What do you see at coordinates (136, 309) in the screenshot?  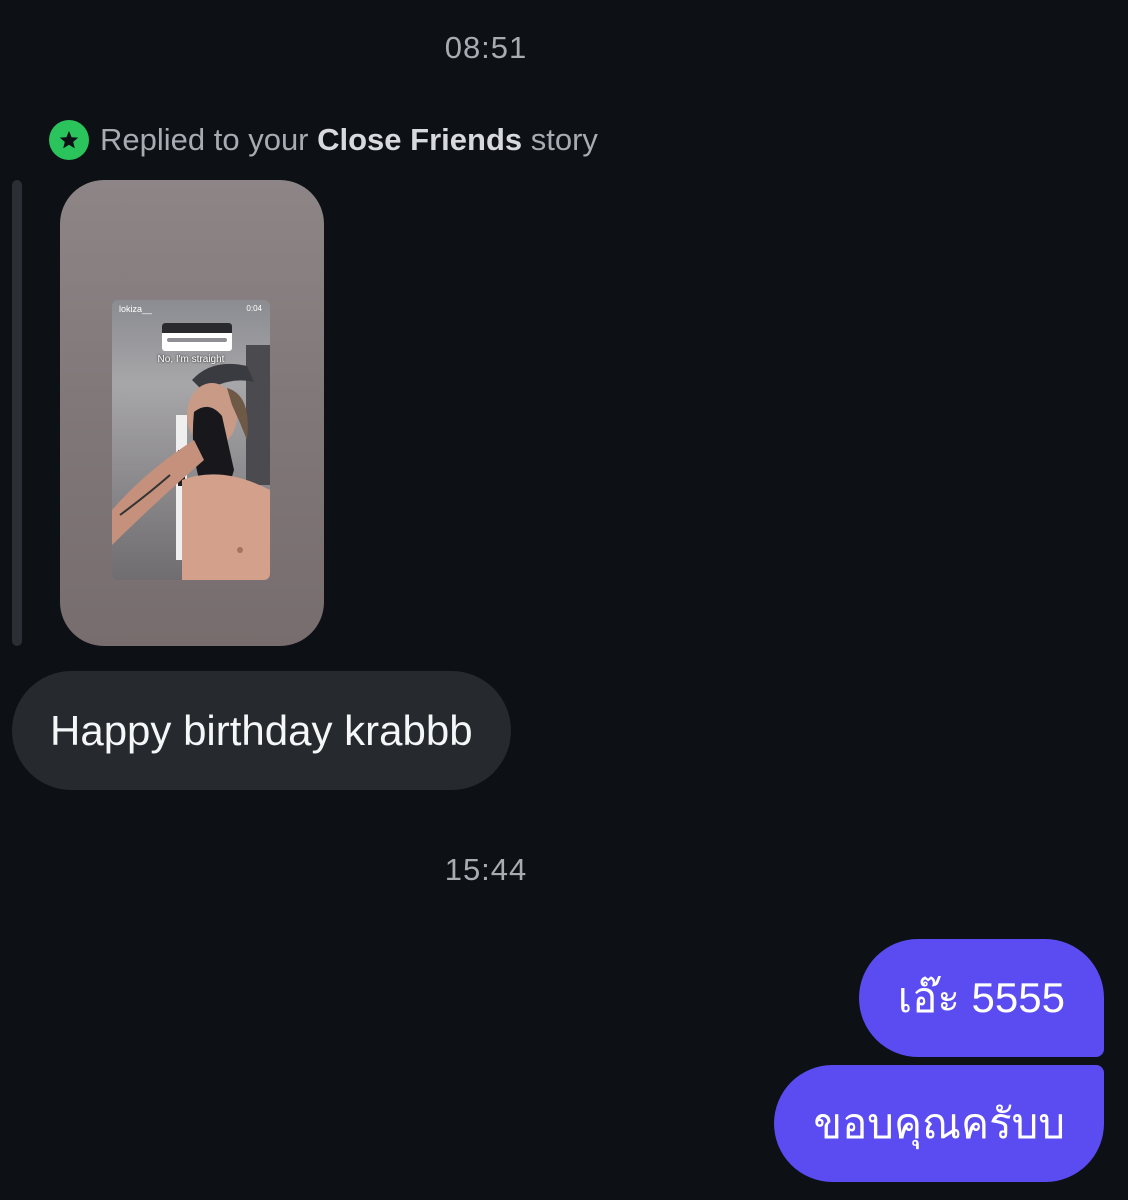 I see `story-username: lokiza__` at bounding box center [136, 309].